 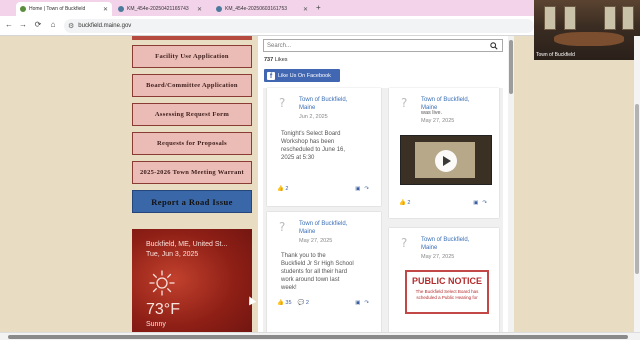 I want to click on tab-km-1: KM_454e-20250421165743 ✕, so click(x=160, y=9).